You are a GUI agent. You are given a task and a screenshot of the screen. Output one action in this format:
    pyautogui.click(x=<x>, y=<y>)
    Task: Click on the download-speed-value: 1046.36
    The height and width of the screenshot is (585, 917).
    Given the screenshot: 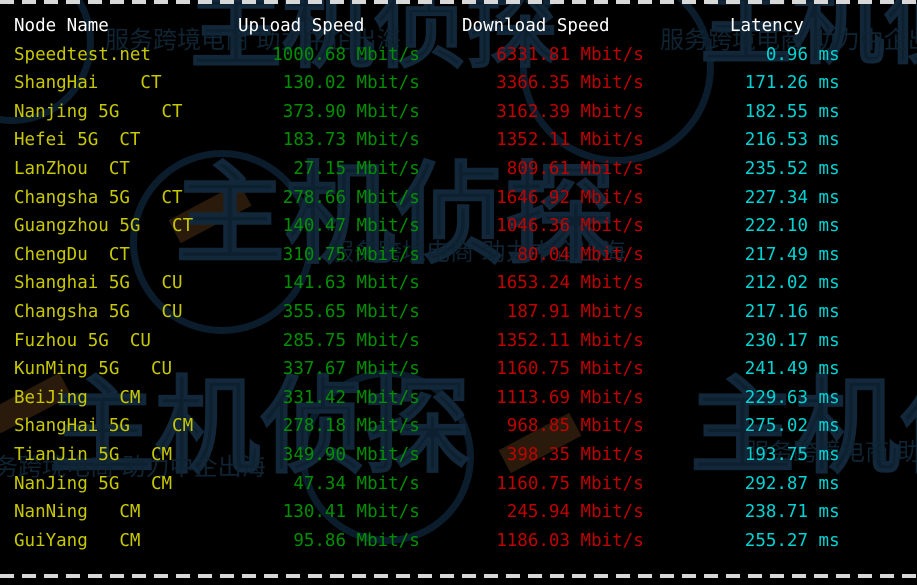 What is the action you would take?
    pyautogui.click(x=533, y=226)
    